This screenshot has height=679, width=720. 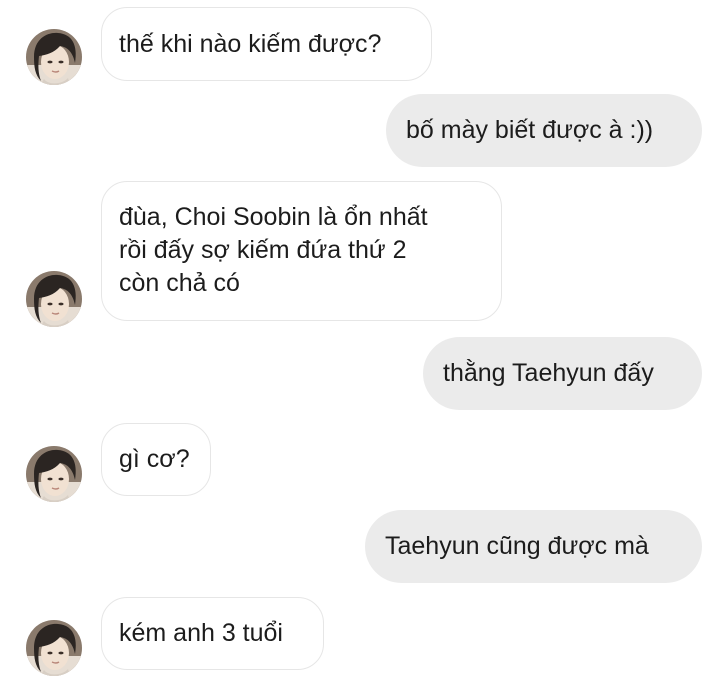 I want to click on message-text: gì cơ?, so click(x=154, y=459).